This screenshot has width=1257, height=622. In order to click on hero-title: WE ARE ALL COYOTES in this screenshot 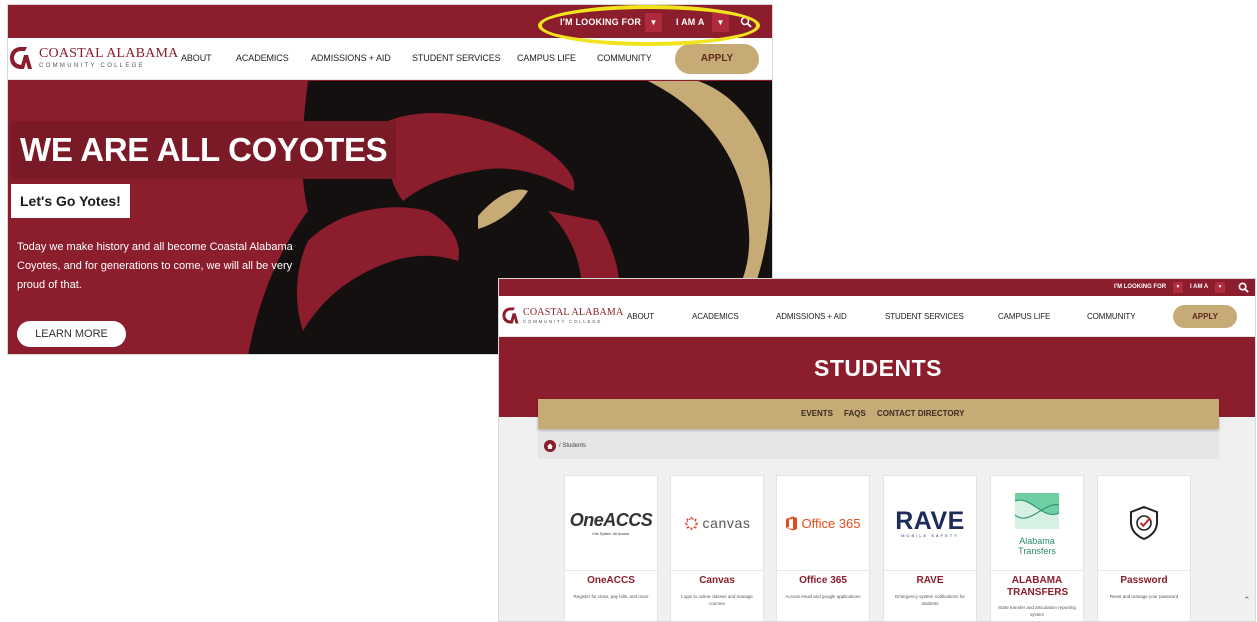, I will do `click(204, 150)`.